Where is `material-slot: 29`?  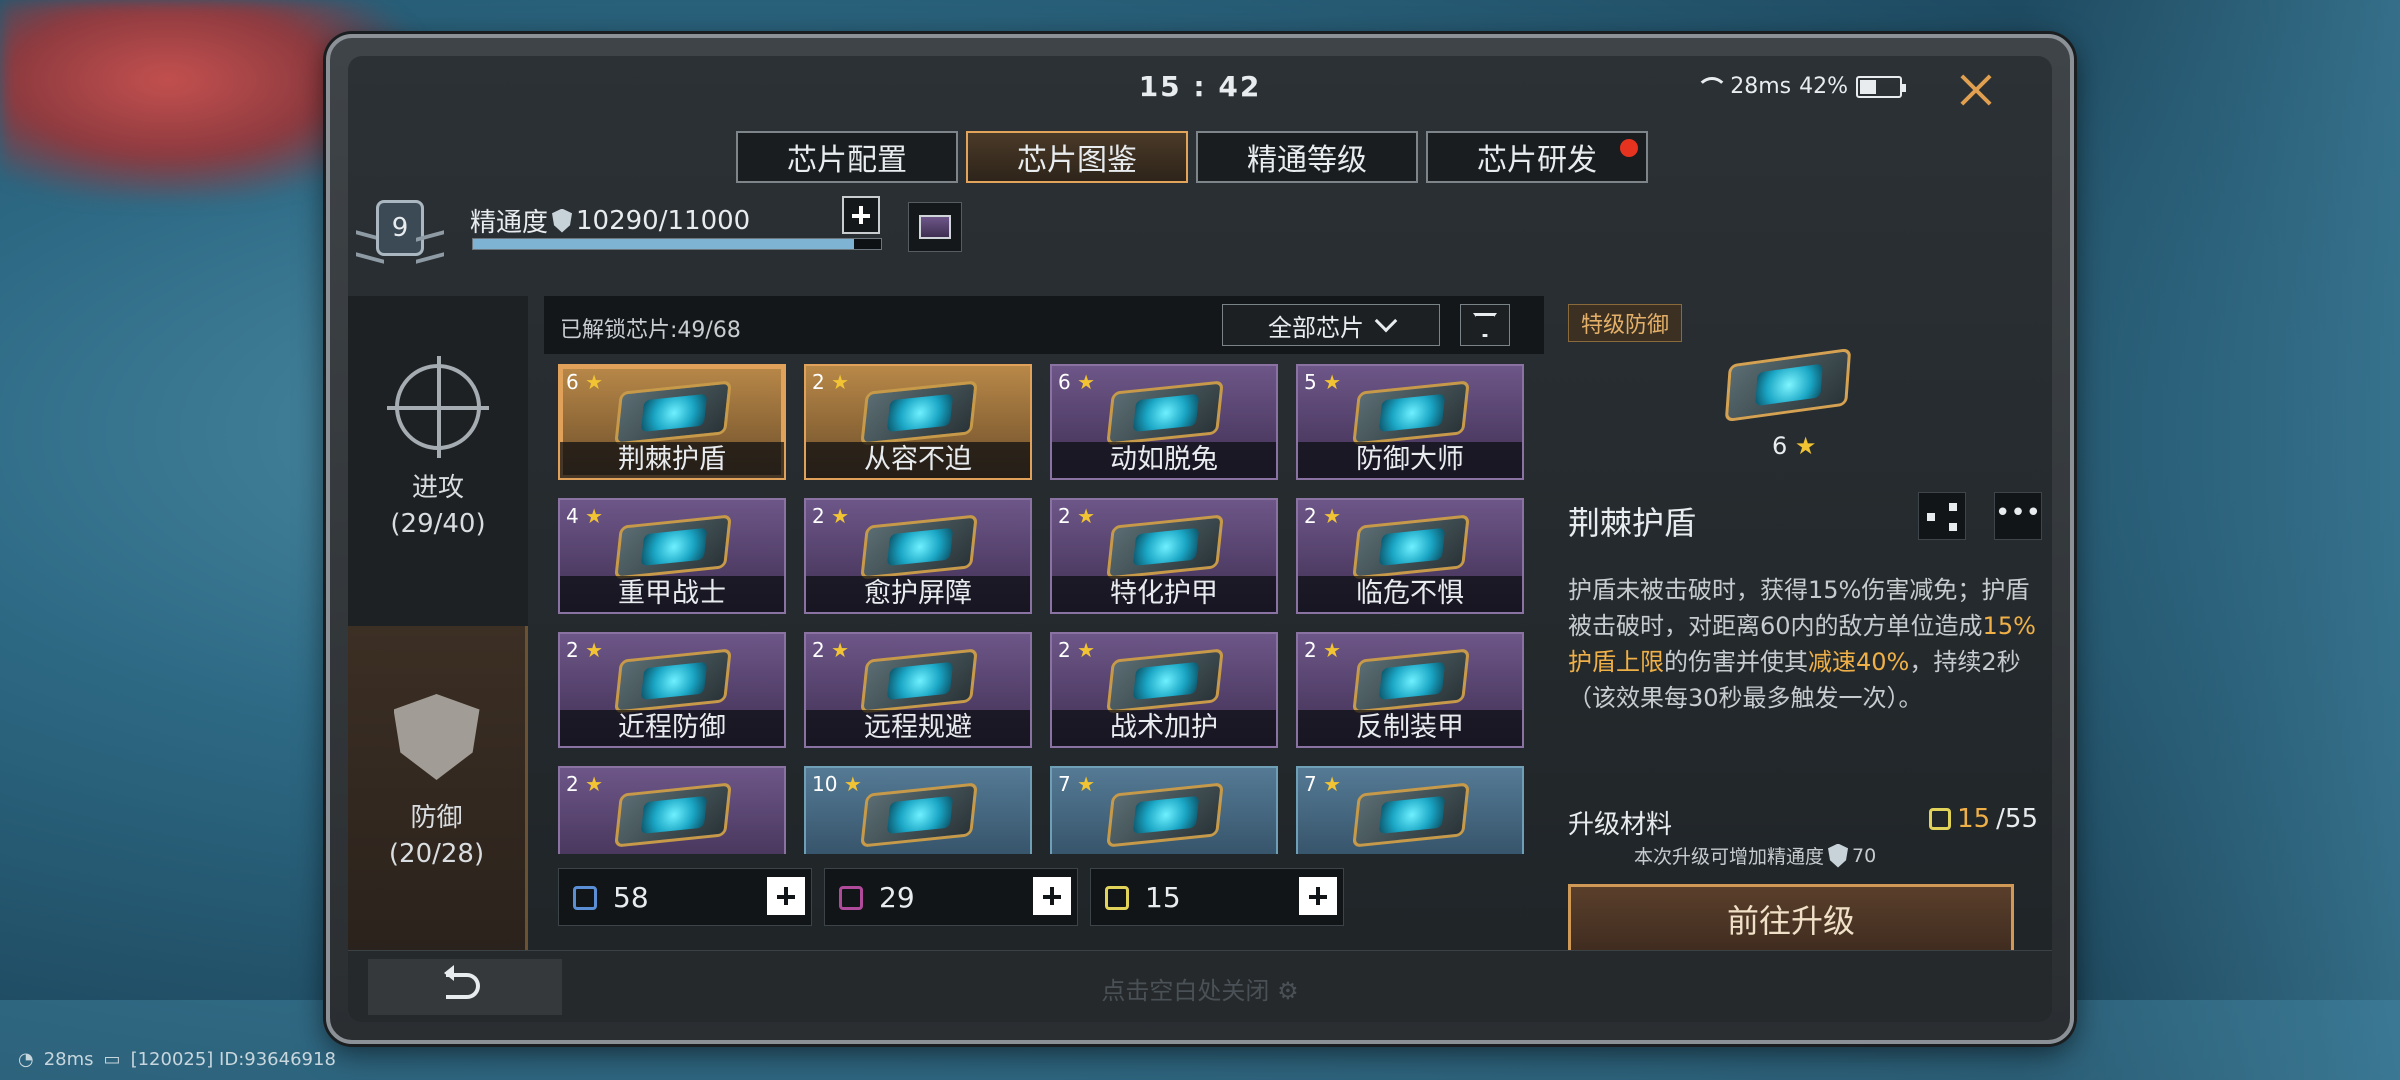 material-slot: 29 is located at coordinates (951, 897).